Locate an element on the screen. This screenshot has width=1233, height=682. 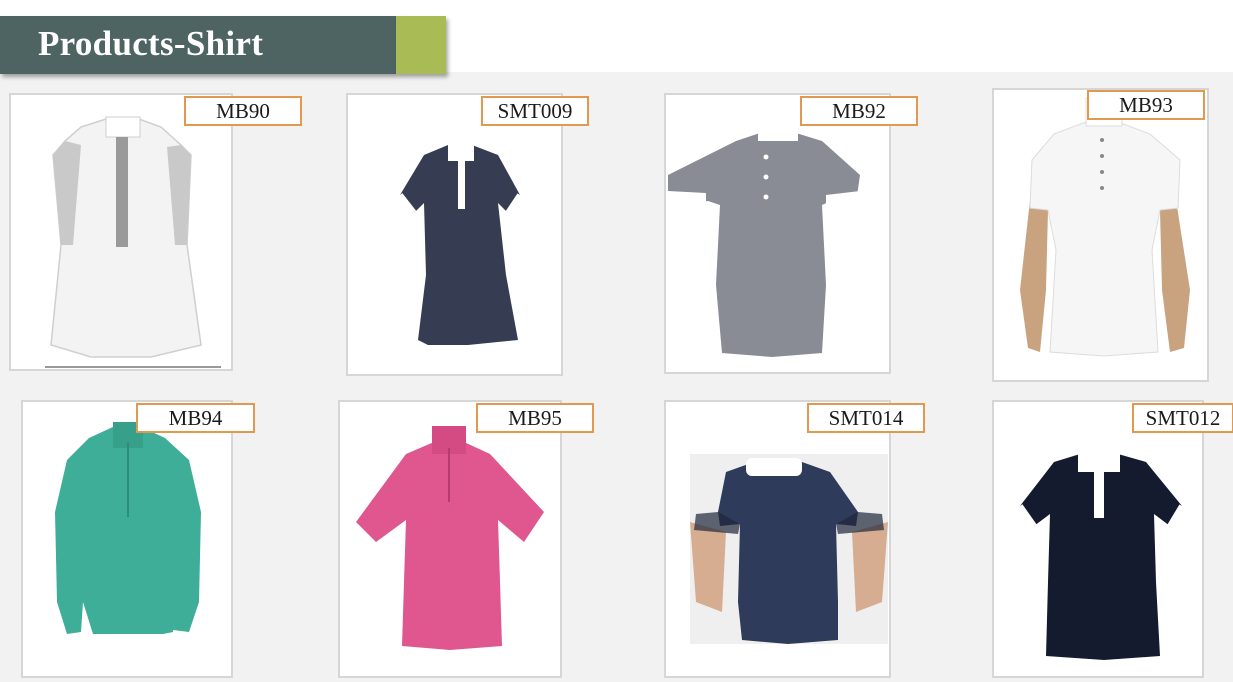
header-accent is located at coordinates (421, 45).